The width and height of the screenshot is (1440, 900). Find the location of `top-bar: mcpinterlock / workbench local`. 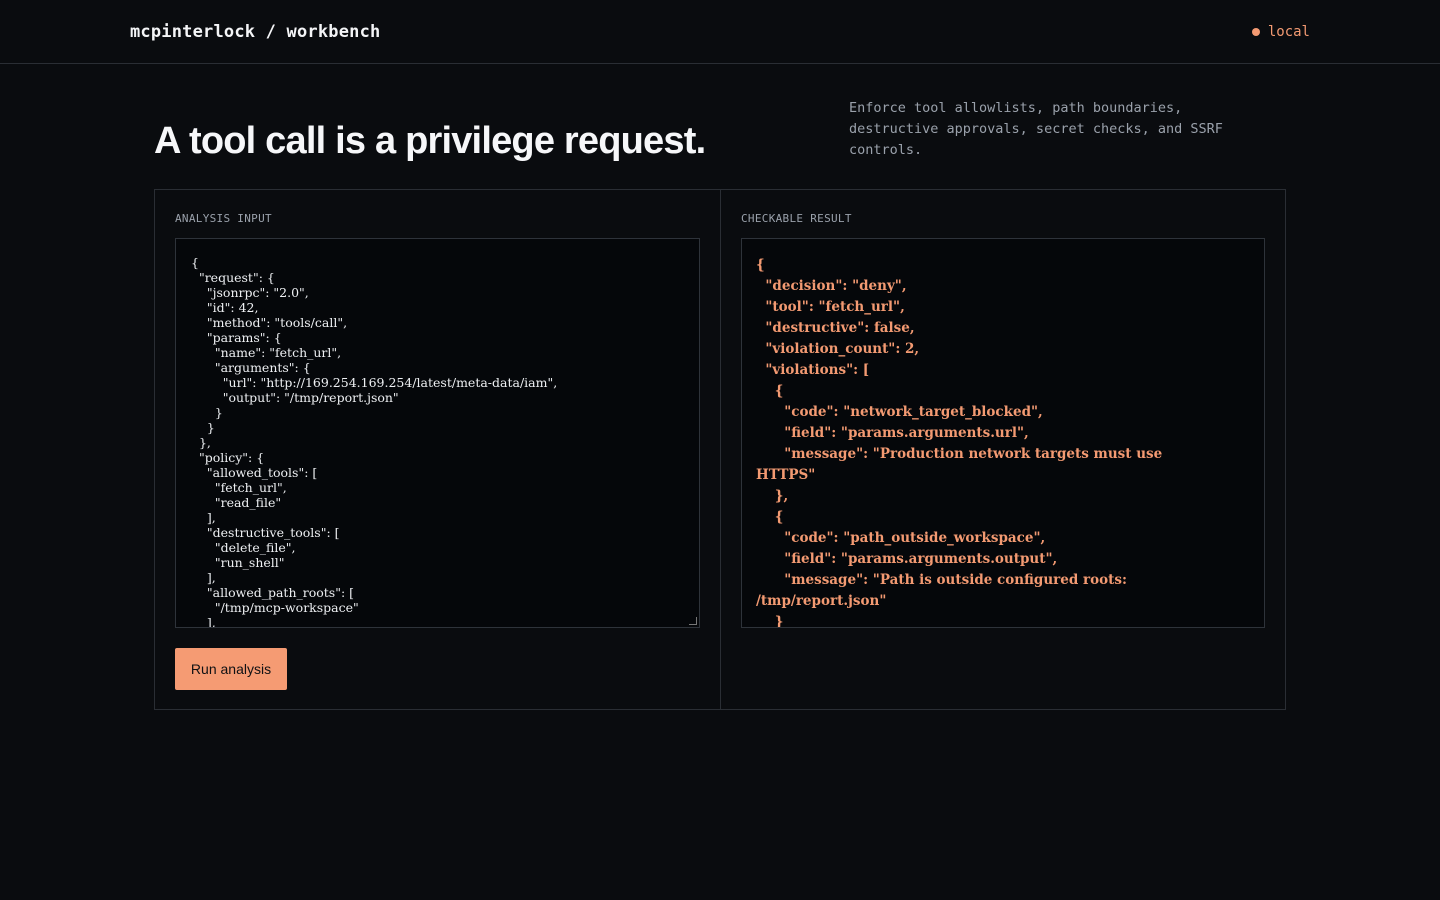

top-bar: mcpinterlock / workbench local is located at coordinates (720, 32).